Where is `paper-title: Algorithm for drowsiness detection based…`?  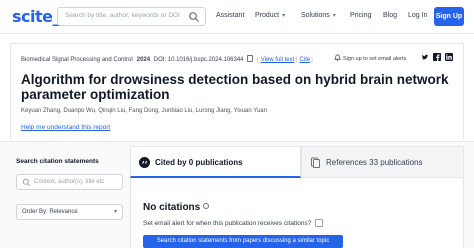
paper-title: Algorithm for drowsiness detection based… is located at coordinates (235, 87).